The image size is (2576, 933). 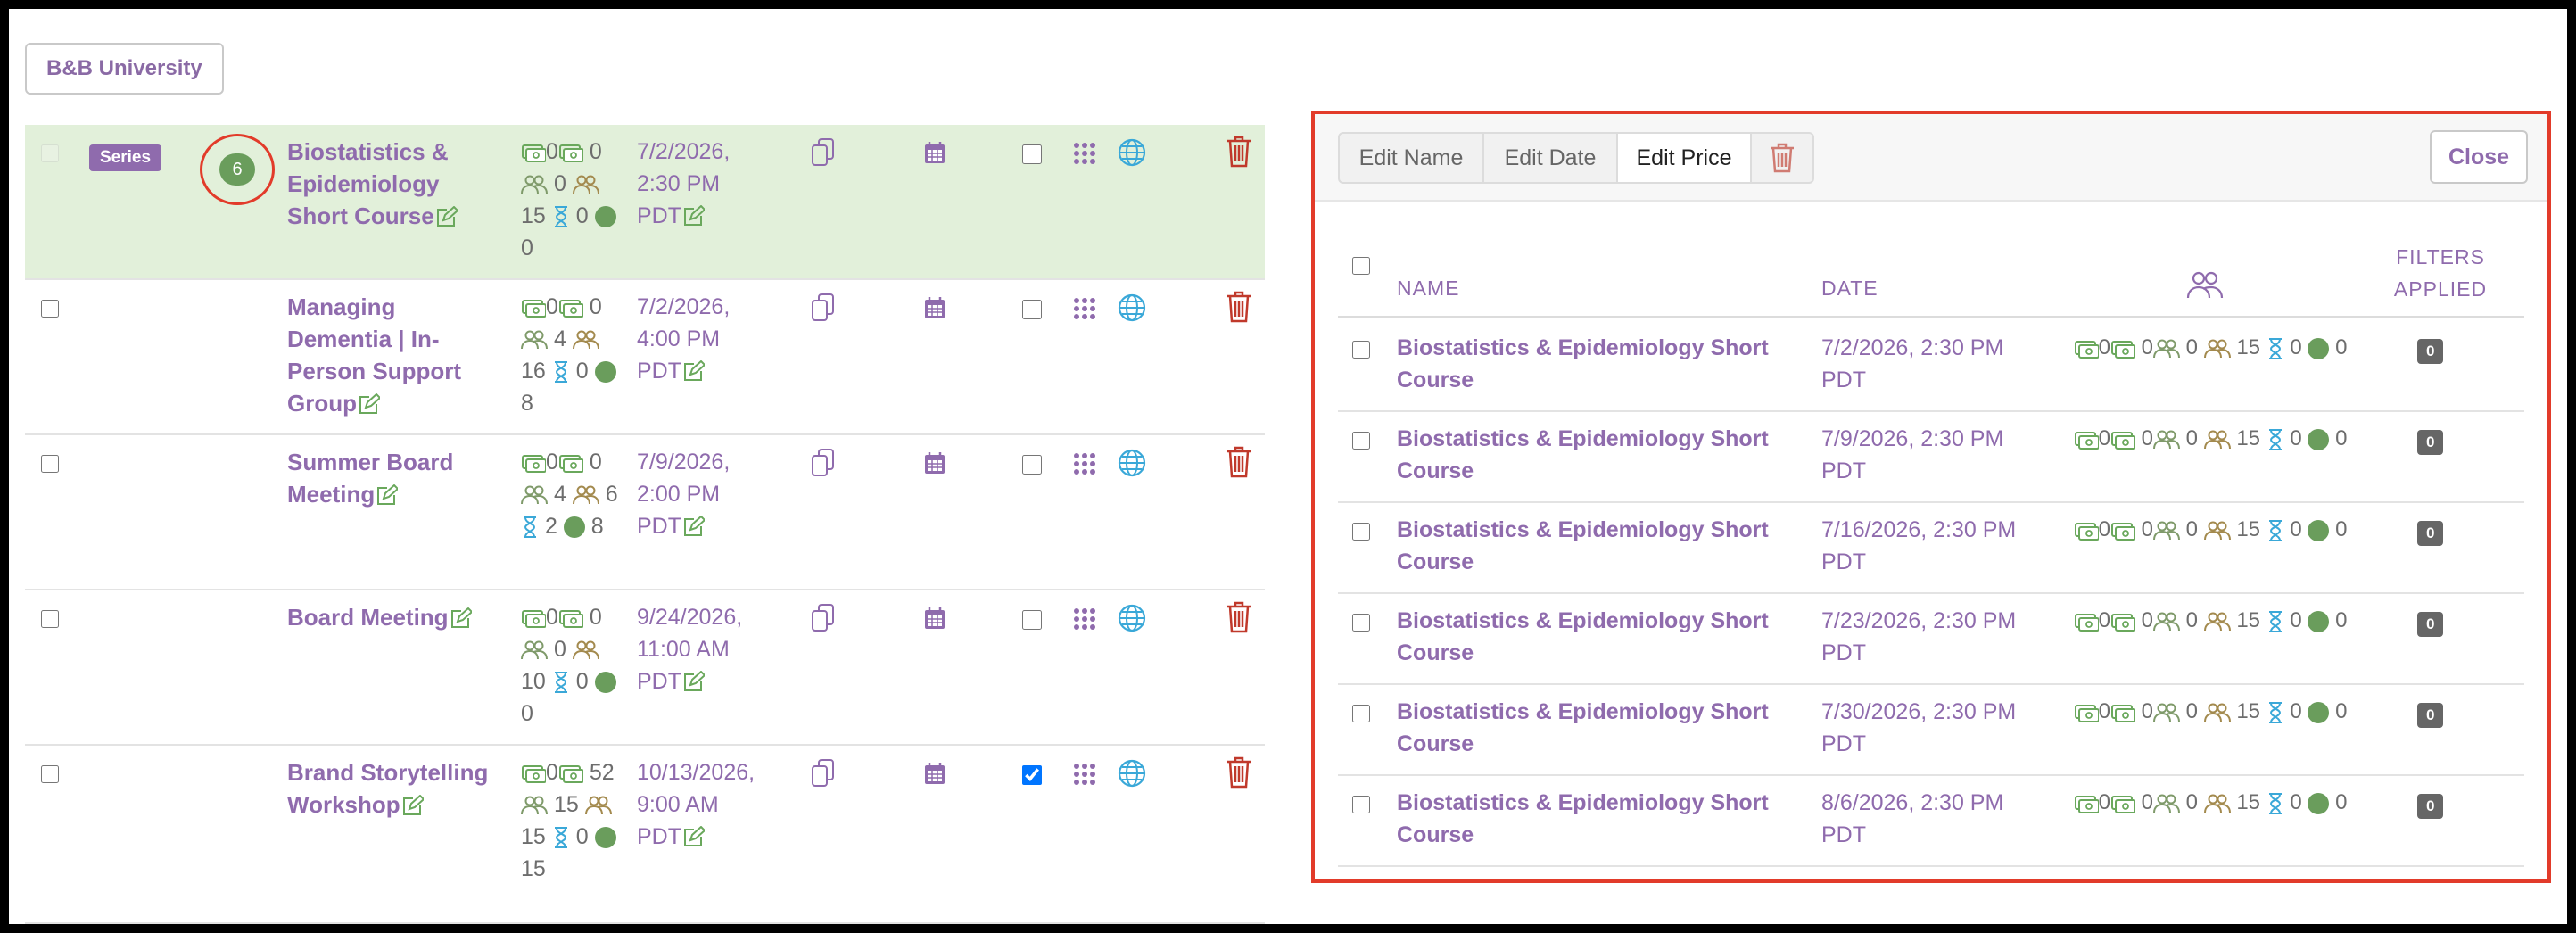 What do you see at coordinates (2341, 438) in the screenshot?
I see `occurrence-stat-5: 0` at bounding box center [2341, 438].